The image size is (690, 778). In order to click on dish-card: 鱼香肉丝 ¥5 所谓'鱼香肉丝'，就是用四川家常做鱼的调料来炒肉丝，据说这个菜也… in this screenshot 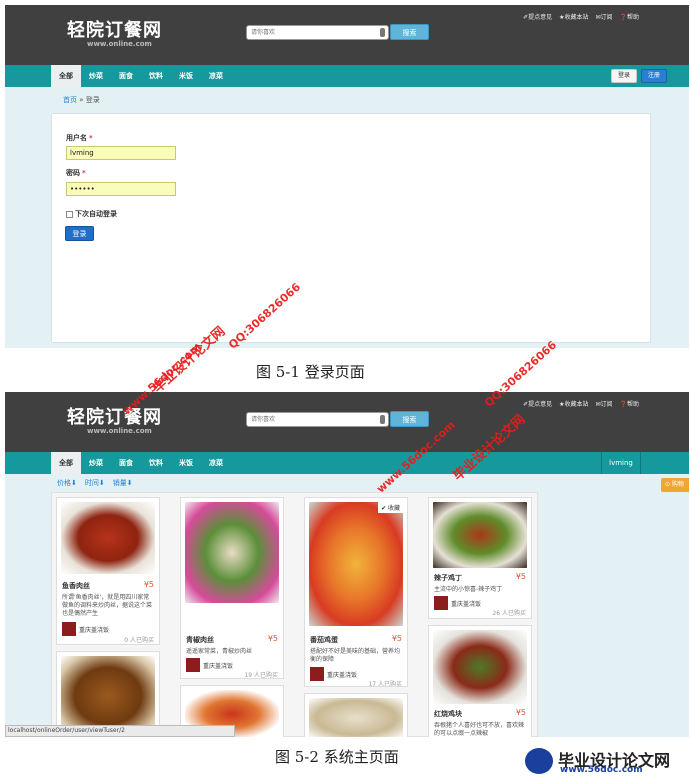, I will do `click(108, 571)`.